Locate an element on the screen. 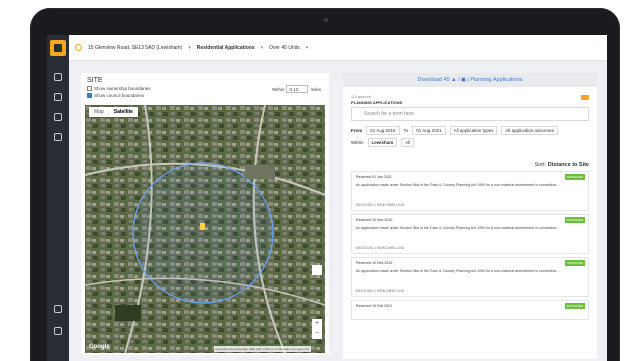 Image resolution: width=640 pixels, height=361 pixels. side-rail is located at coordinates (58, 198).